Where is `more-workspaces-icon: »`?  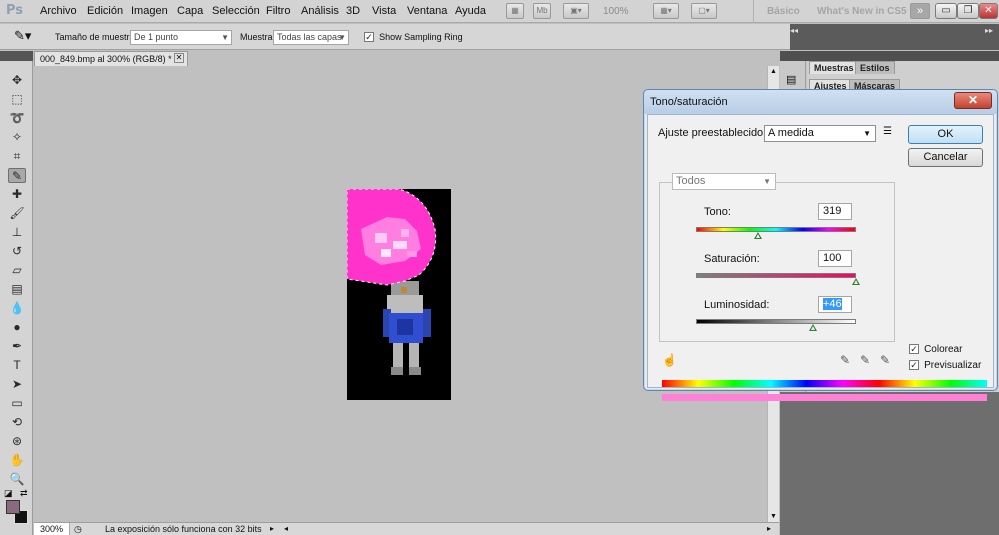
more-workspaces-icon: » is located at coordinates (920, 11).